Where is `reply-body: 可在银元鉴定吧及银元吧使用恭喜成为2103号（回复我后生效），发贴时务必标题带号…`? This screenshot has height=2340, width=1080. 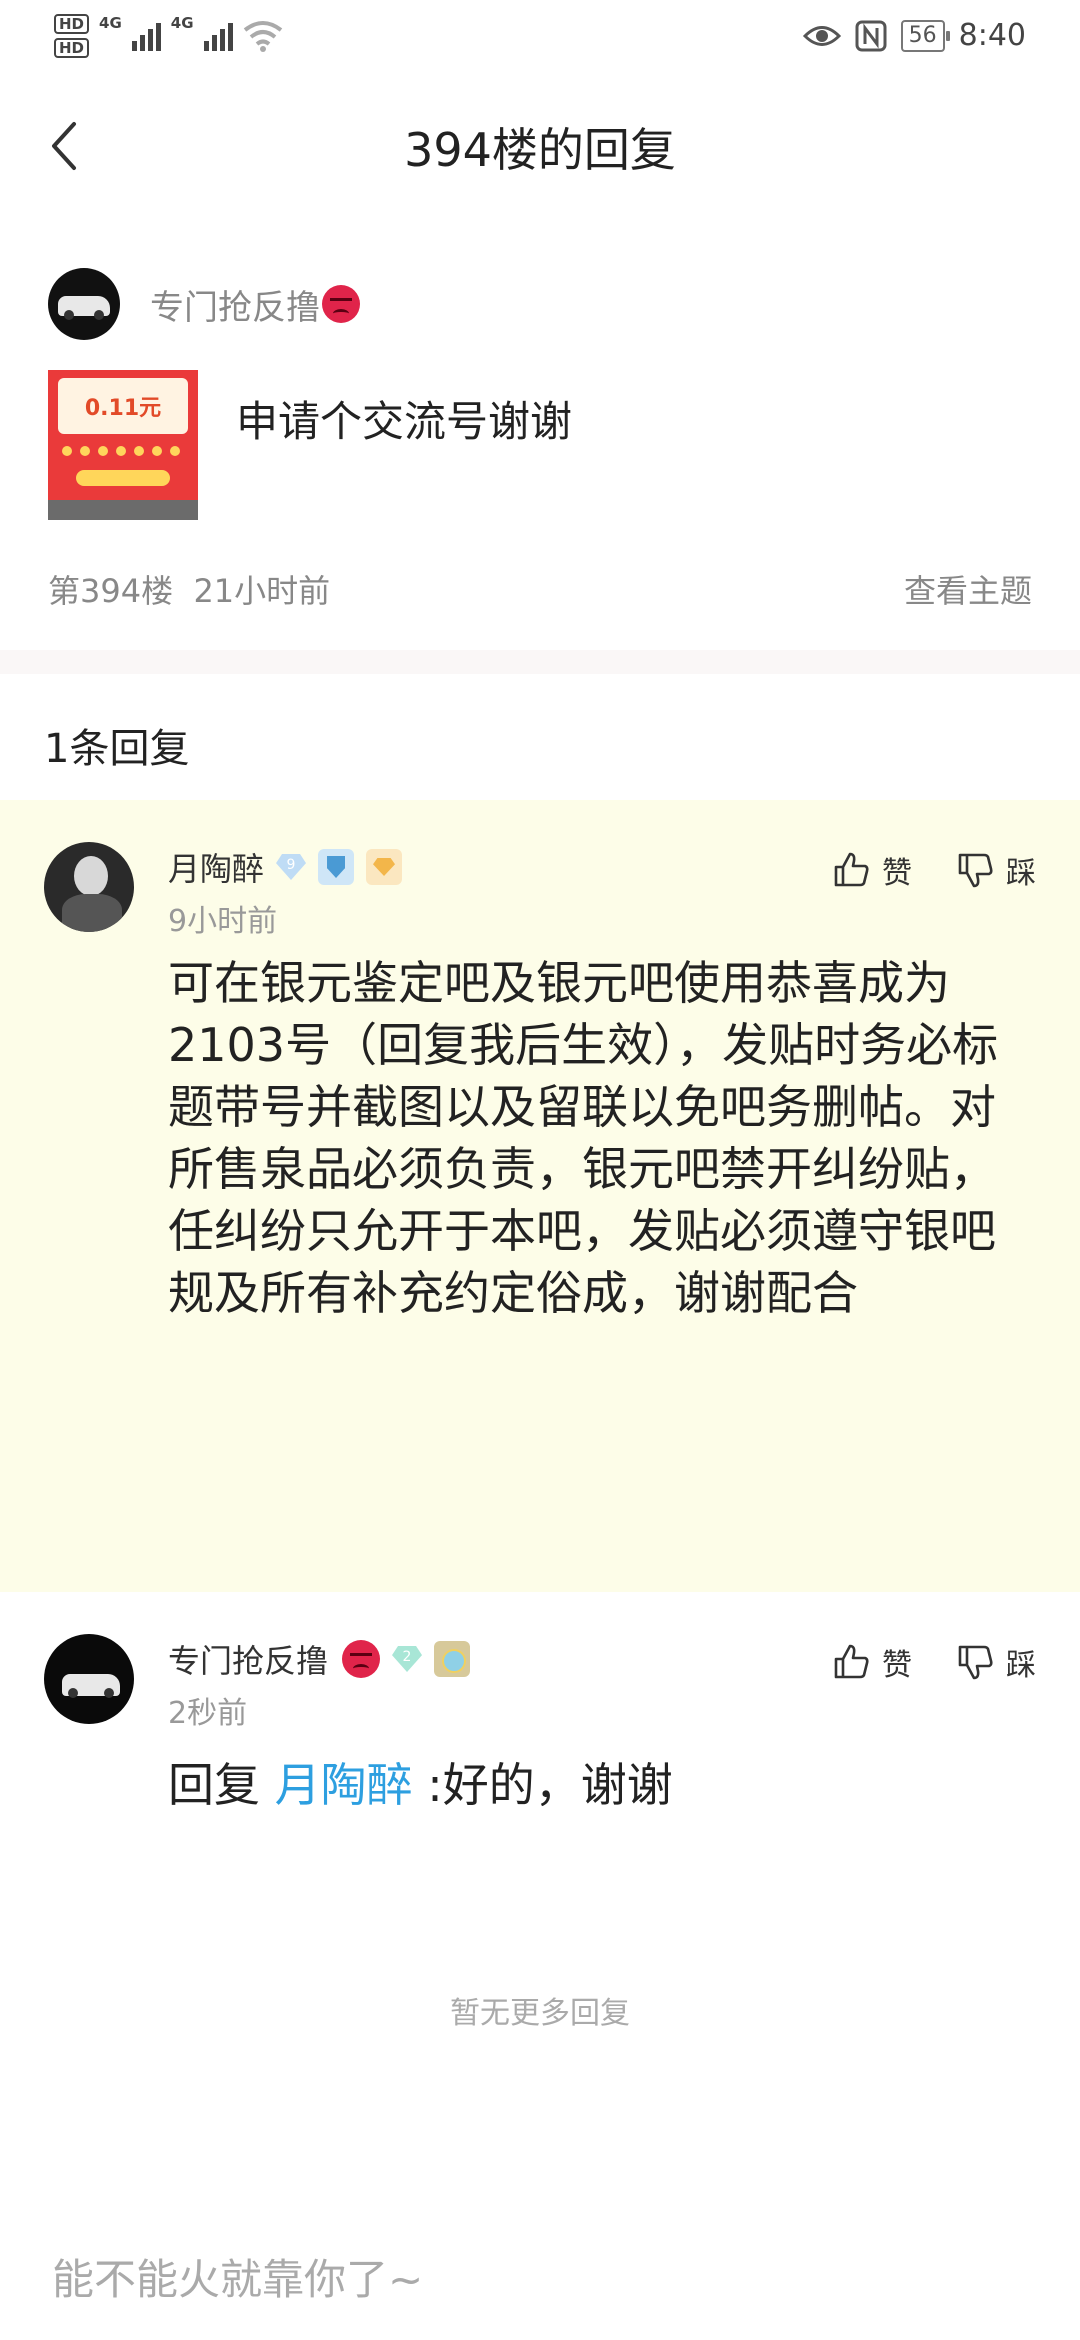 reply-body: 可在银元鉴定吧及银元吧使用恭喜成为2103号（回复我后生效），发贴时务必标题带号… is located at coordinates (583, 1138).